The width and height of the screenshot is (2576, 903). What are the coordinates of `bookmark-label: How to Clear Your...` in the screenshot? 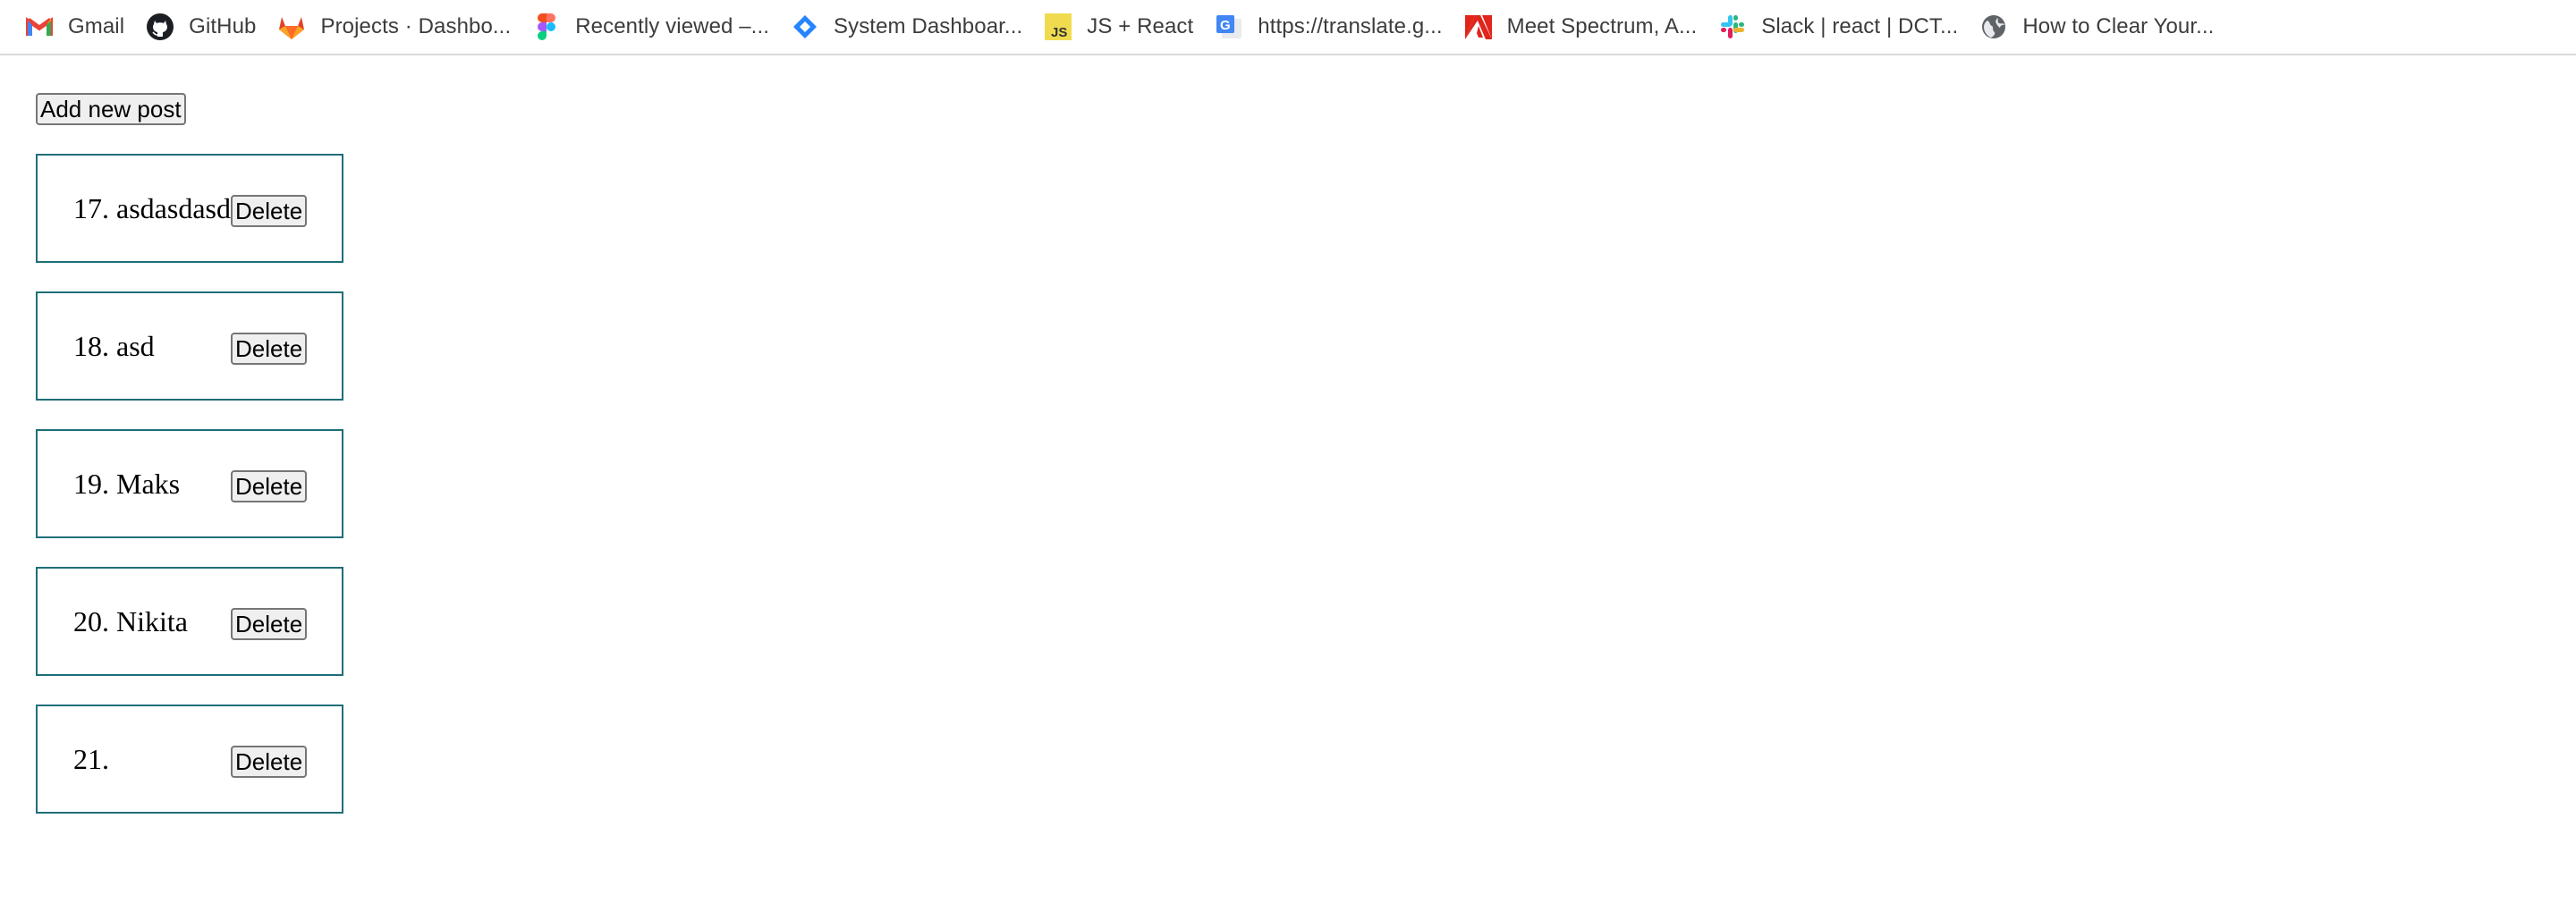 It's located at (2118, 26).